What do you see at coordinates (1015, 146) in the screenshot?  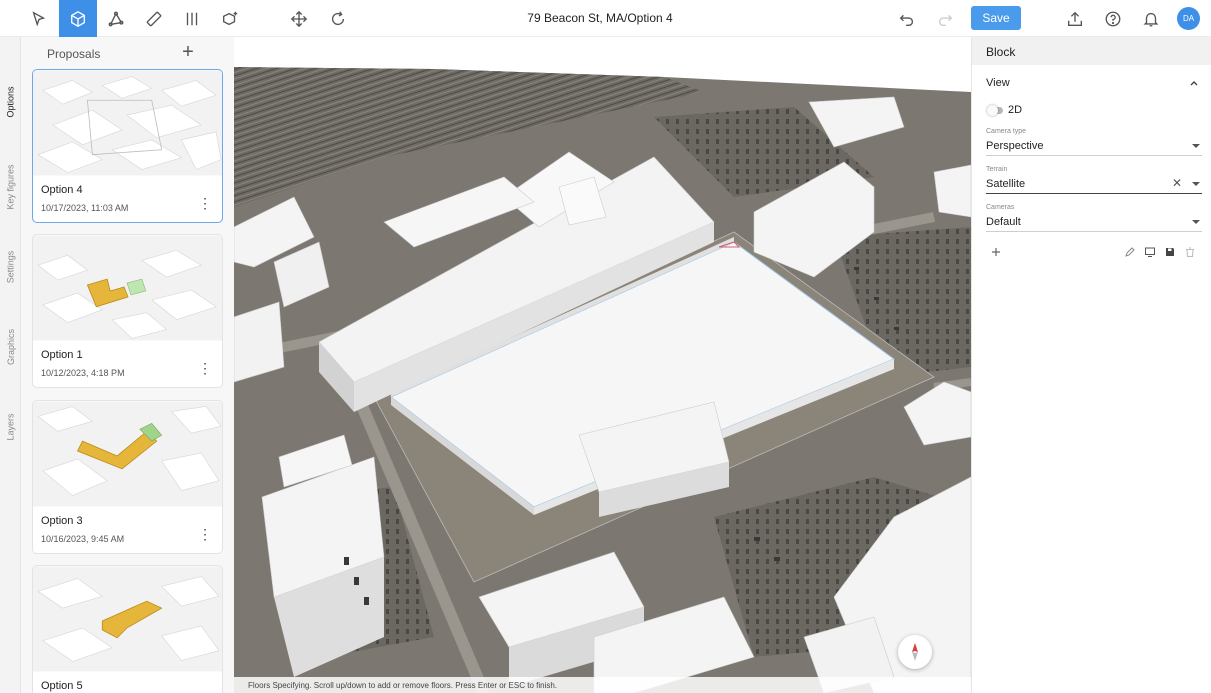 I see `camera-type-value: Perspective` at bounding box center [1015, 146].